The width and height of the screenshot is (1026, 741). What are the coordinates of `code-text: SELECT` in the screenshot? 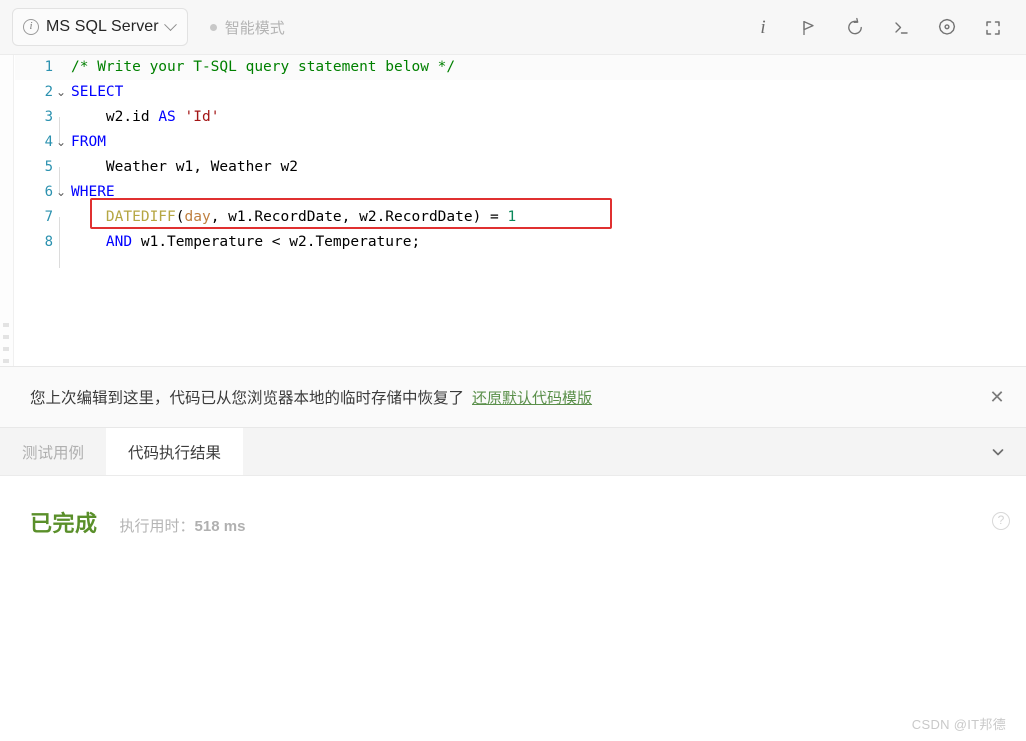 It's located at (96, 92).